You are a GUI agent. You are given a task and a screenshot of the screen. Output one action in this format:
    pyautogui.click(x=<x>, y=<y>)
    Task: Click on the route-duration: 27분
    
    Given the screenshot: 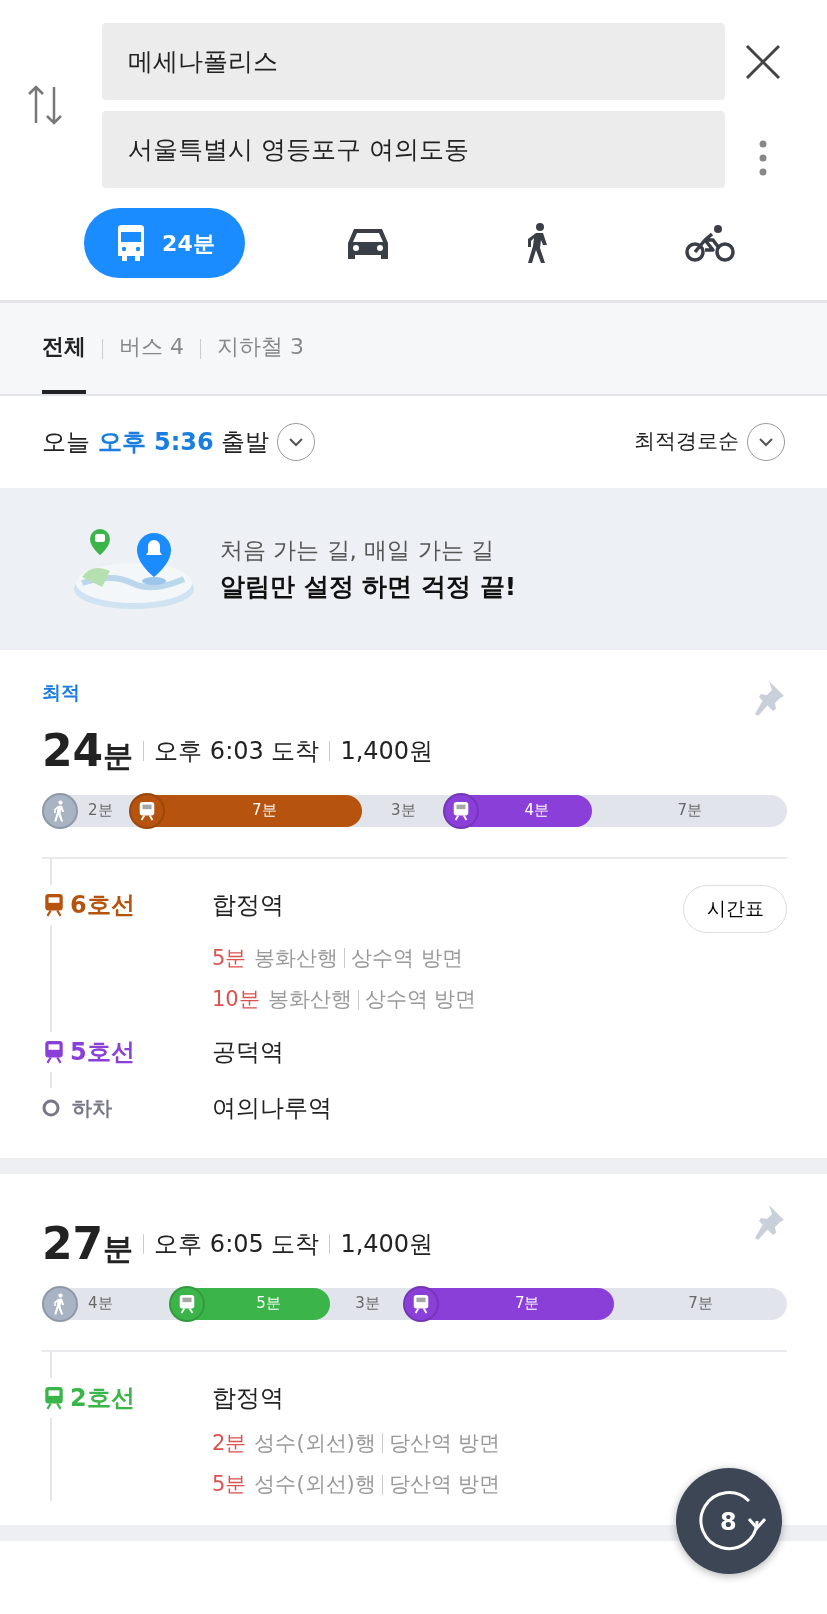 What is the action you would take?
    pyautogui.click(x=88, y=1243)
    